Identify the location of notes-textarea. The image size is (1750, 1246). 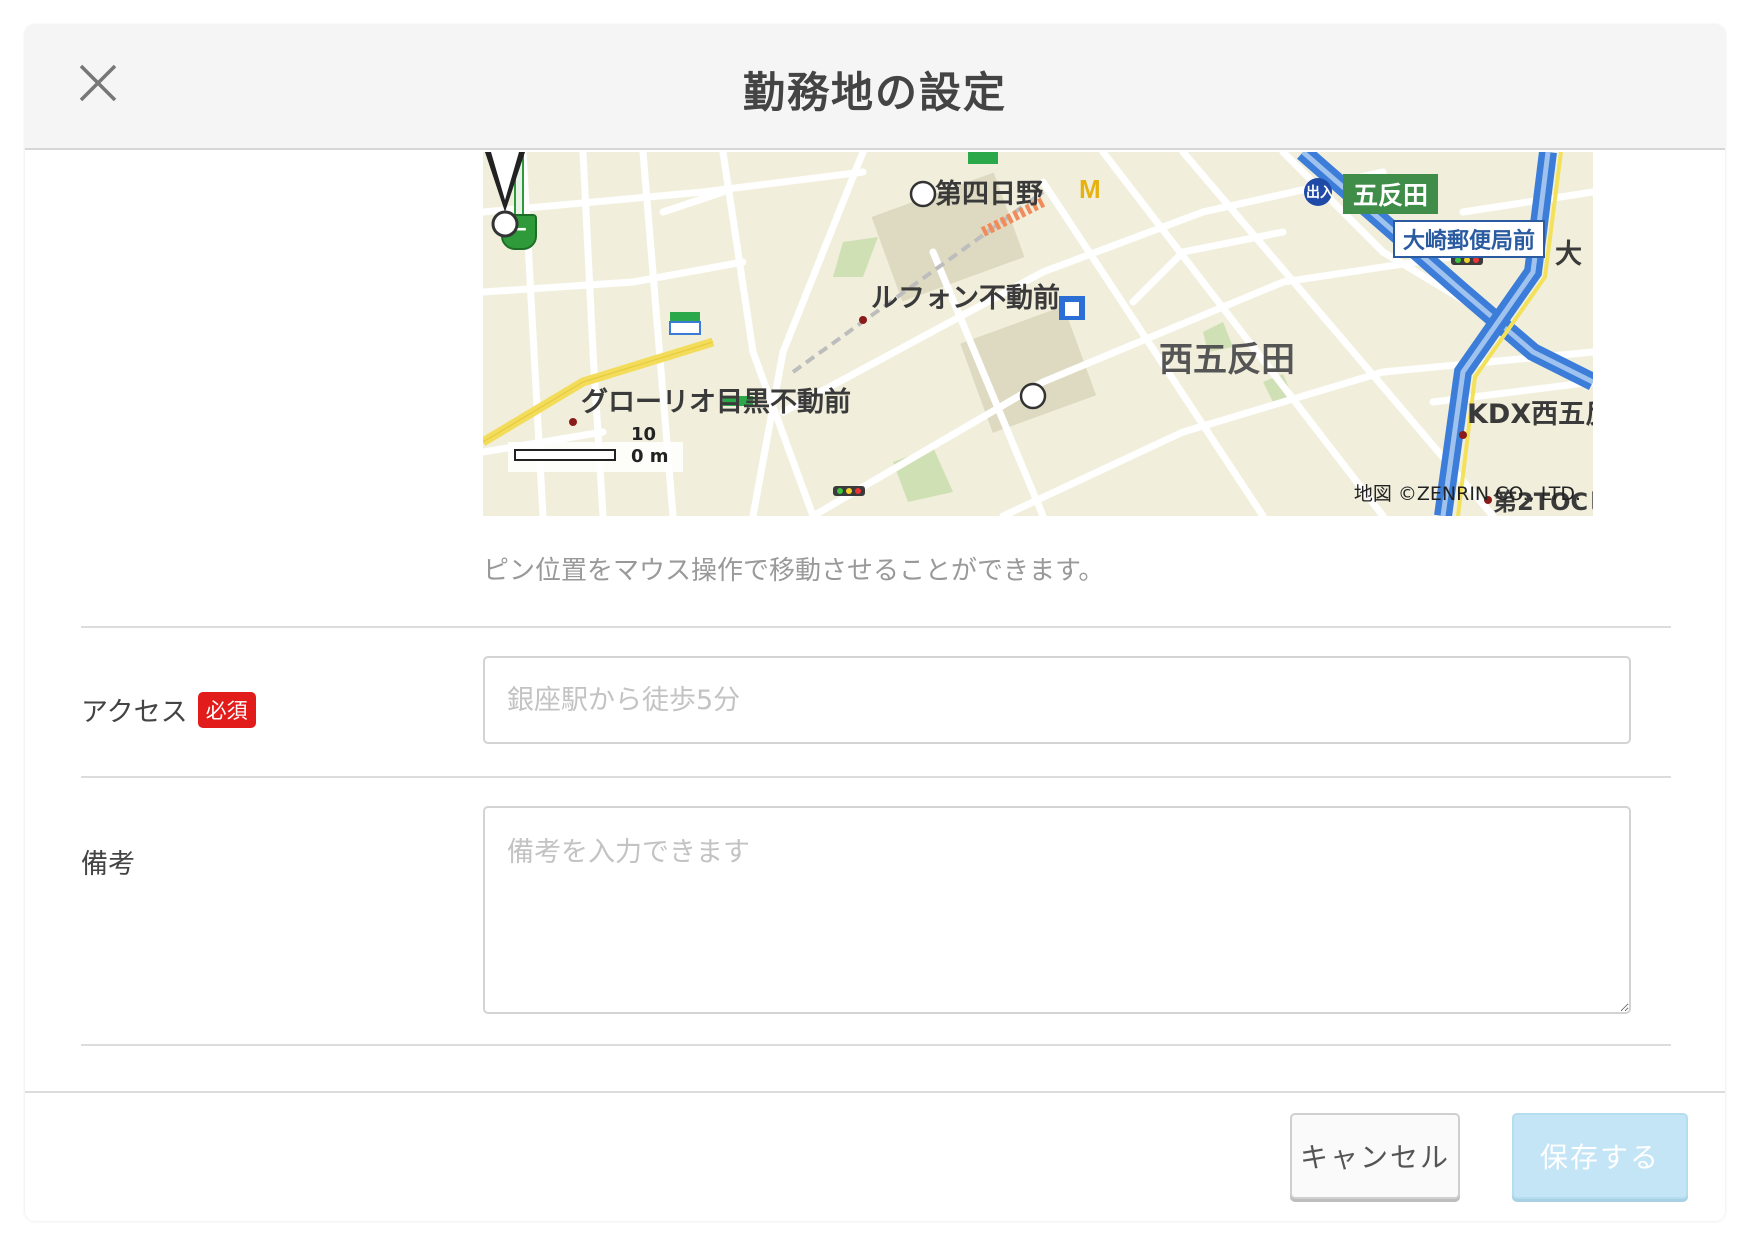
(1057, 910).